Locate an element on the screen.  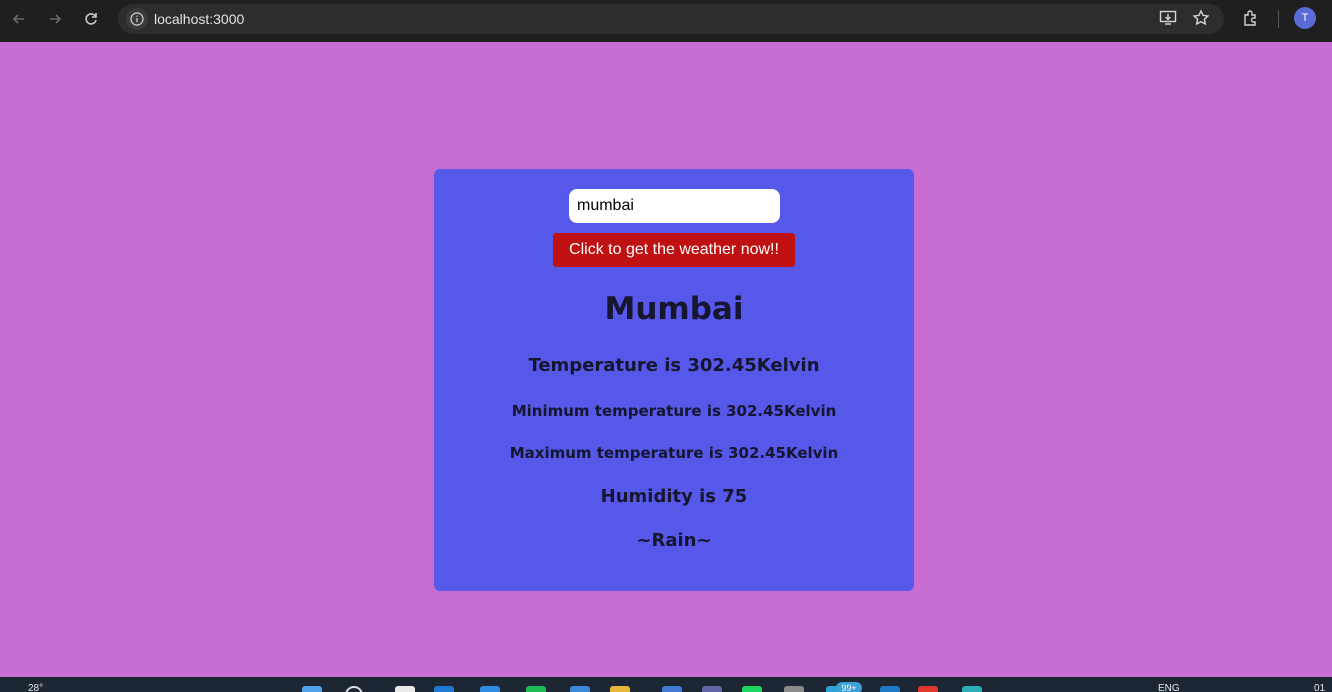
app-icon is located at coordinates (672, 689).